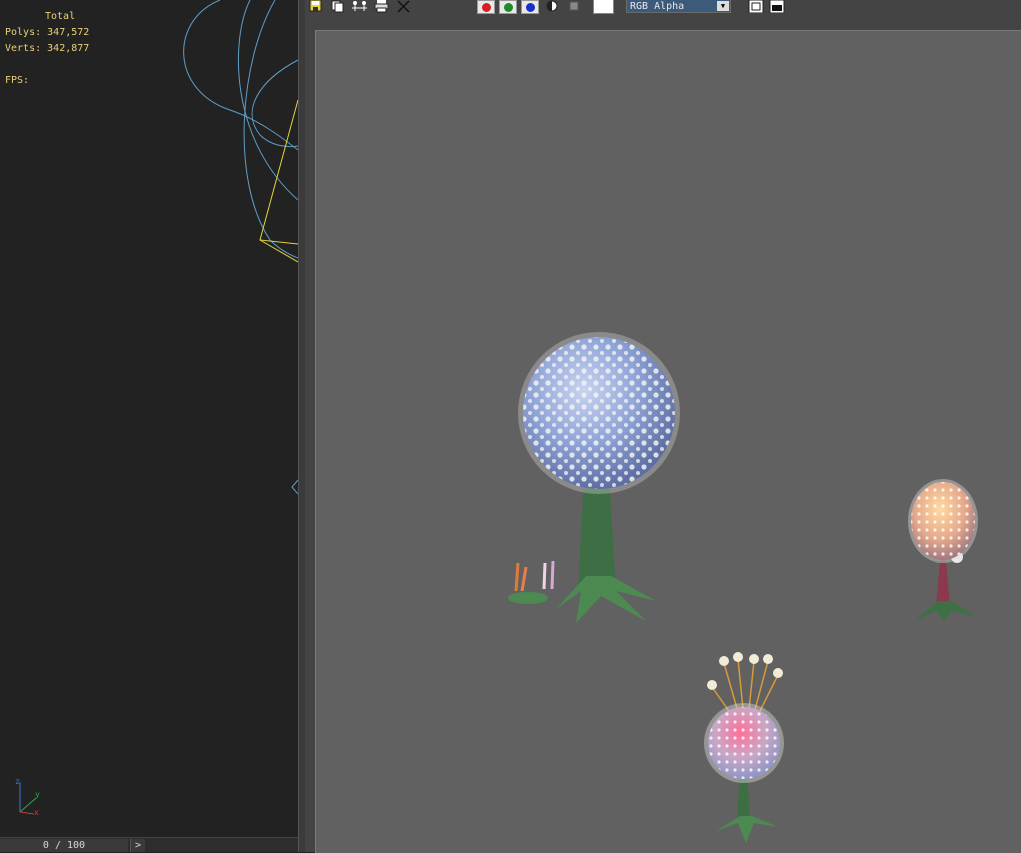  I want to click on clear-icon, so click(404, 6).